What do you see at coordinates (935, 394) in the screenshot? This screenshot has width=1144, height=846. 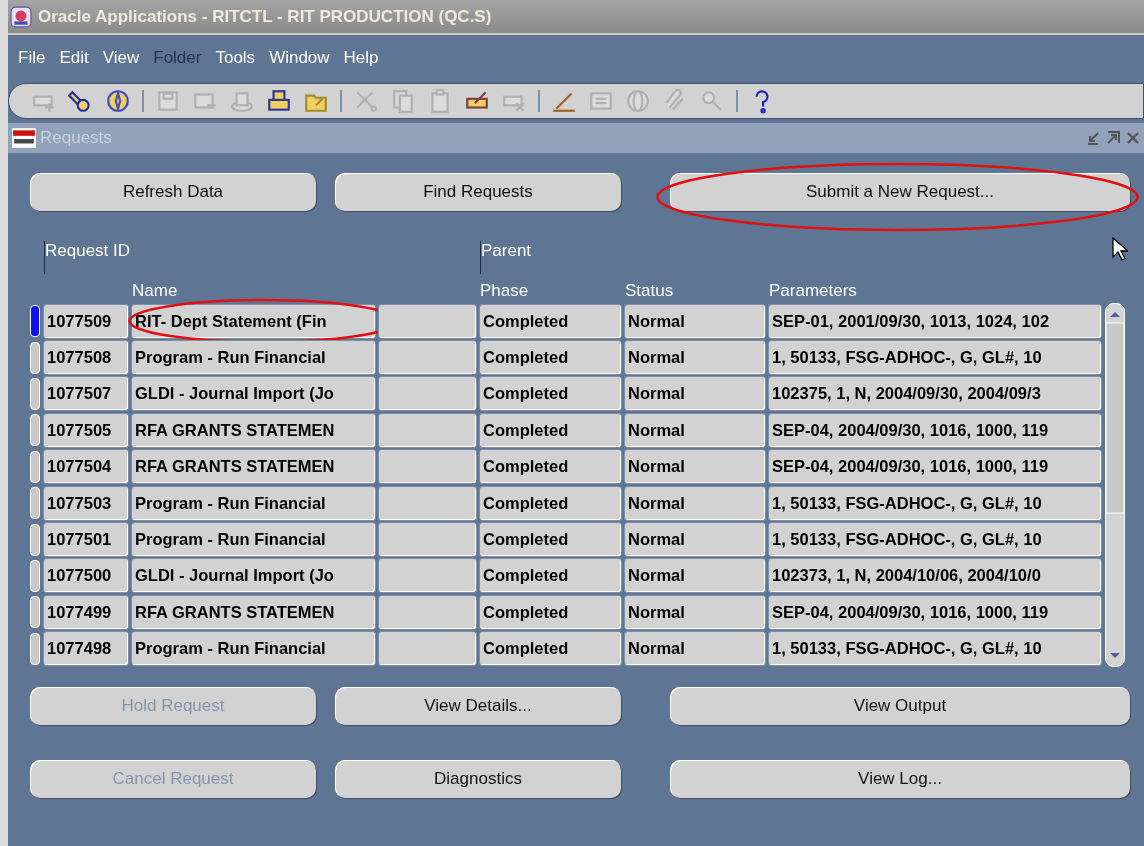 I see `table-cell: 102375, 1, N, 2004/09/30, 2004/09/3` at bounding box center [935, 394].